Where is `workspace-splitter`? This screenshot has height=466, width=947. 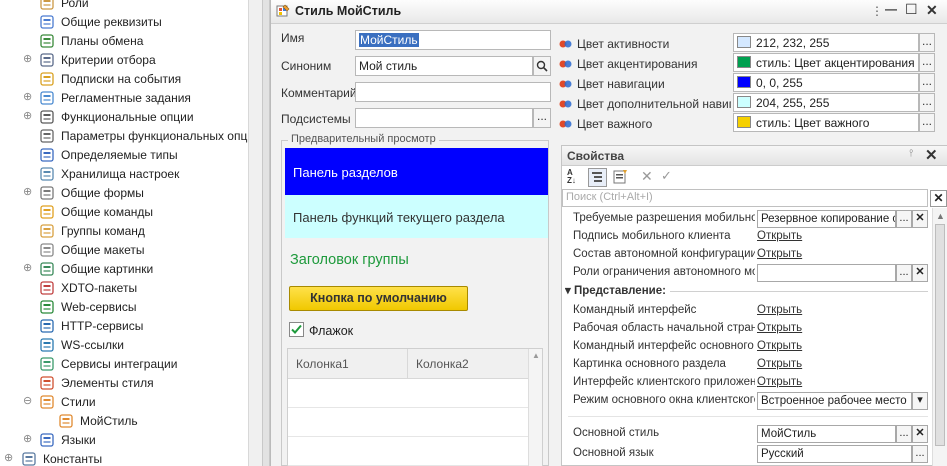
workspace-splitter is located at coordinates (266, 233).